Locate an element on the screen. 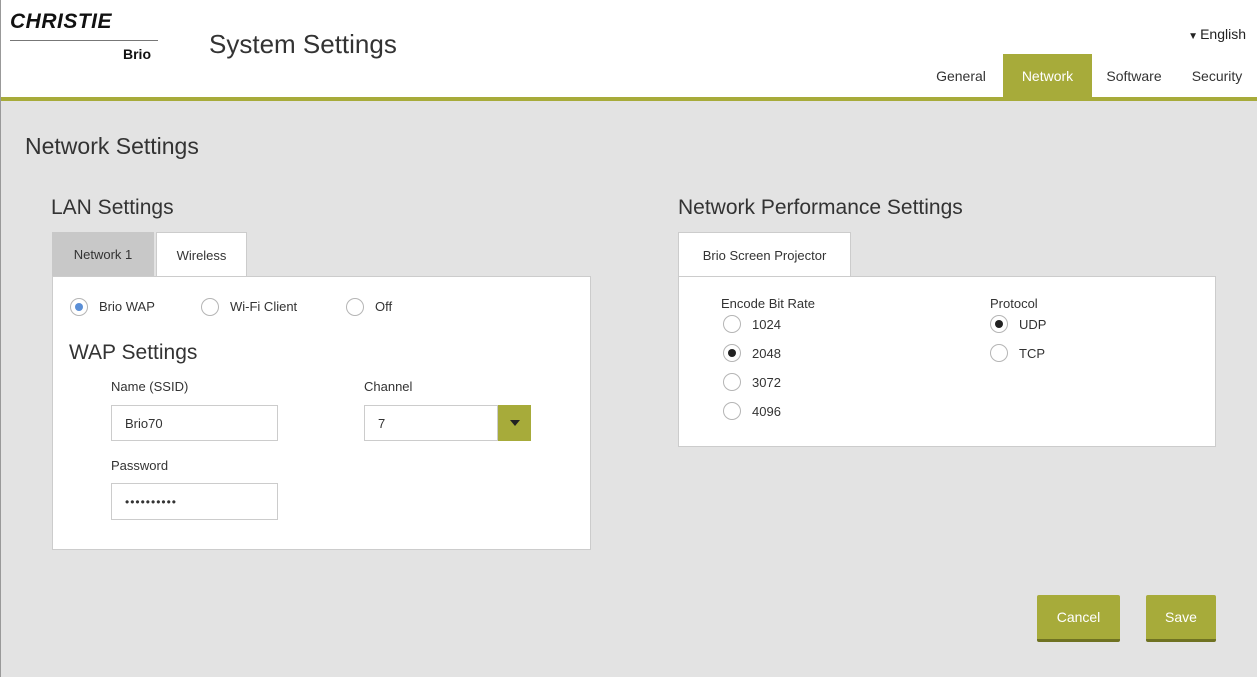 This screenshot has width=1257, height=677. tab-general: General is located at coordinates (961, 75).